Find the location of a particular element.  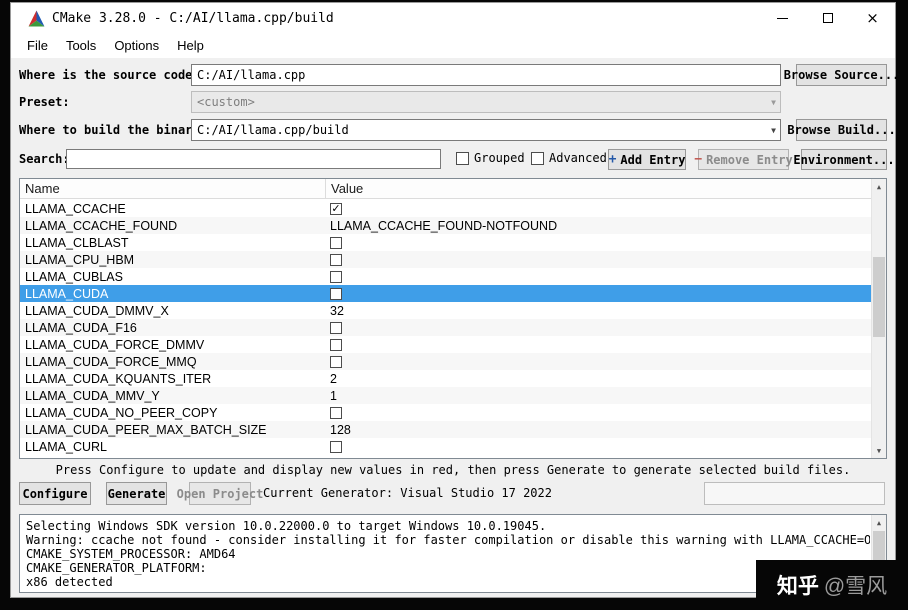

maximize-icon is located at coordinates (827, 18).